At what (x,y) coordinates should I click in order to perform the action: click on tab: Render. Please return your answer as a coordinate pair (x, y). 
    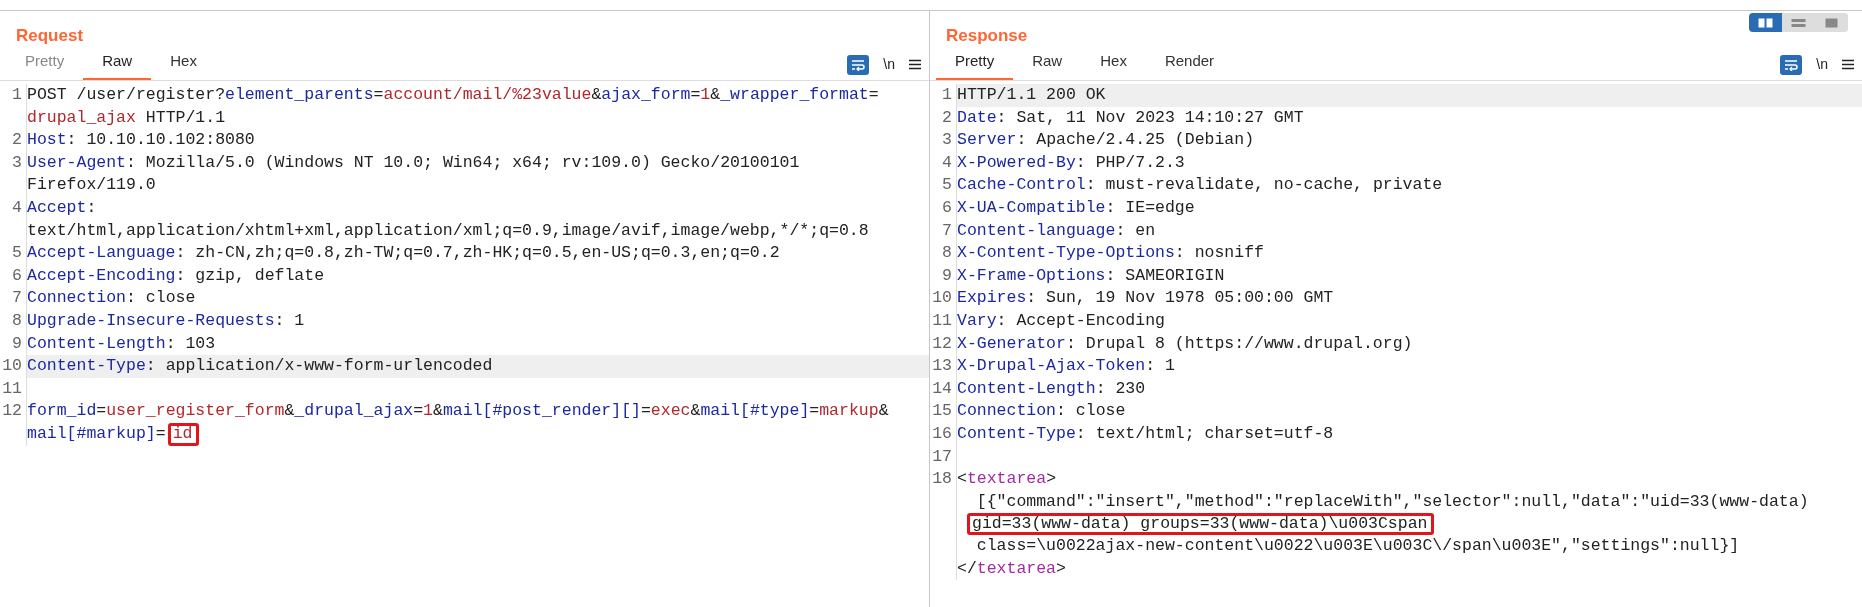
    Looking at the image, I should click on (1189, 62).